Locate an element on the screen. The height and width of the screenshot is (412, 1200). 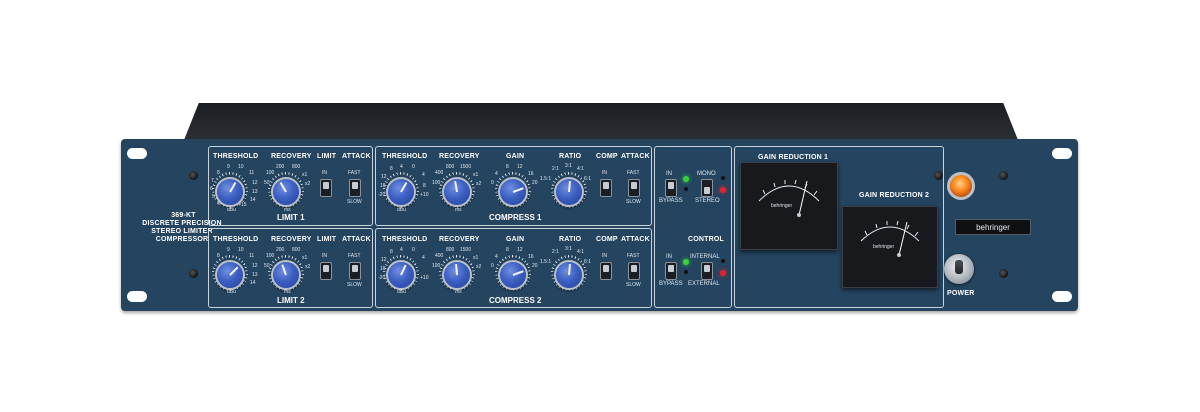
bypass1-in-label: IN is located at coordinates (669, 174).